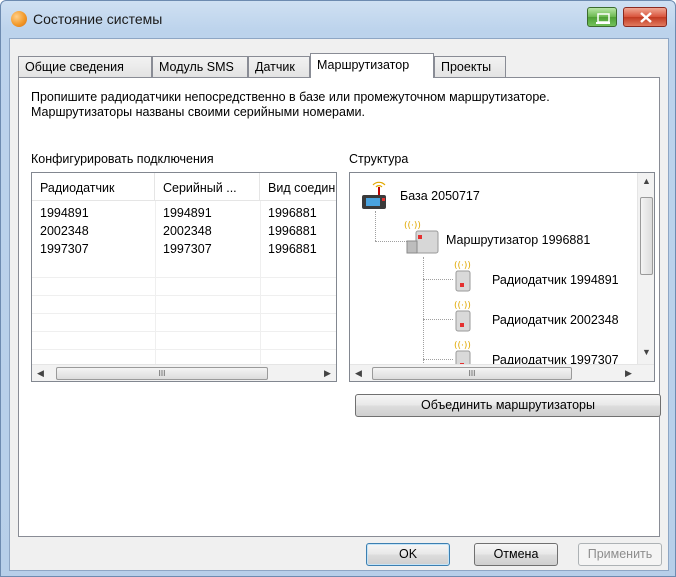 The image size is (676, 577). What do you see at coordinates (298, 187) in the screenshot?
I see `column-header-connection-type: Вид соедин` at bounding box center [298, 187].